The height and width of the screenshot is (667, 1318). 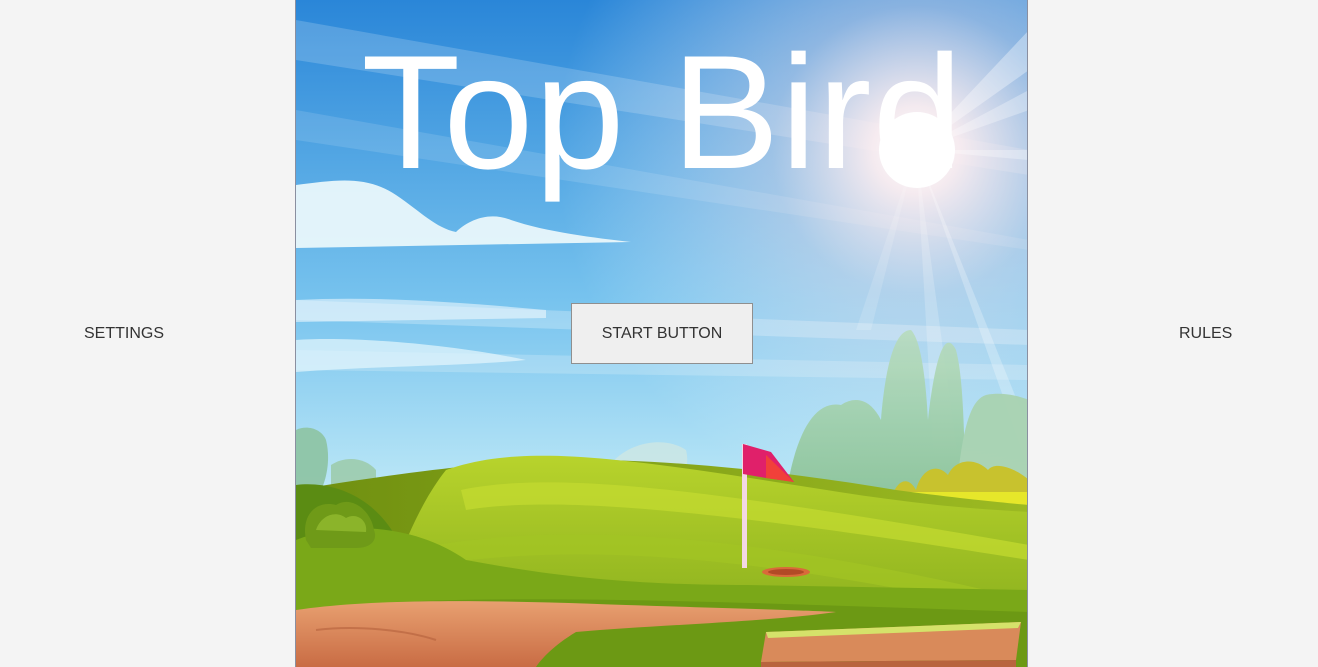 What do you see at coordinates (124, 334) in the screenshot?
I see `settings-button: SETTINGS` at bounding box center [124, 334].